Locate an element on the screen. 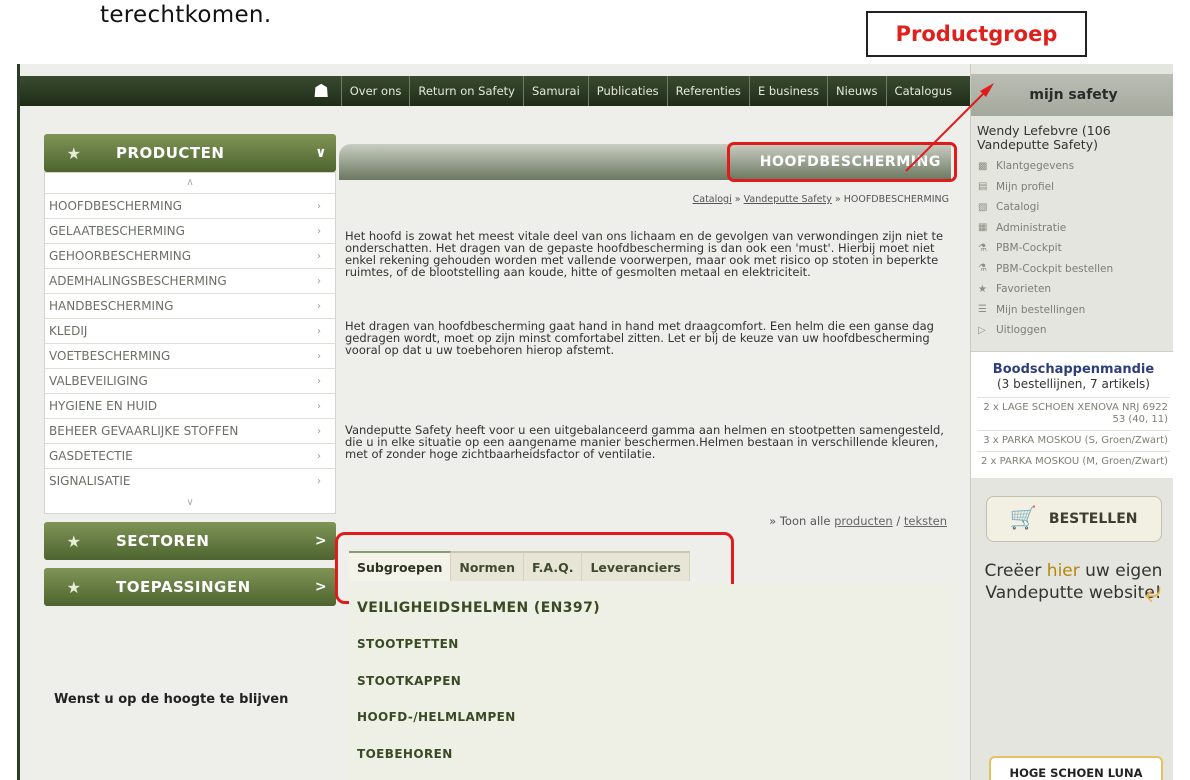 This screenshot has width=1190, height=780. product-label: GASDETECTIE is located at coordinates (91, 456).